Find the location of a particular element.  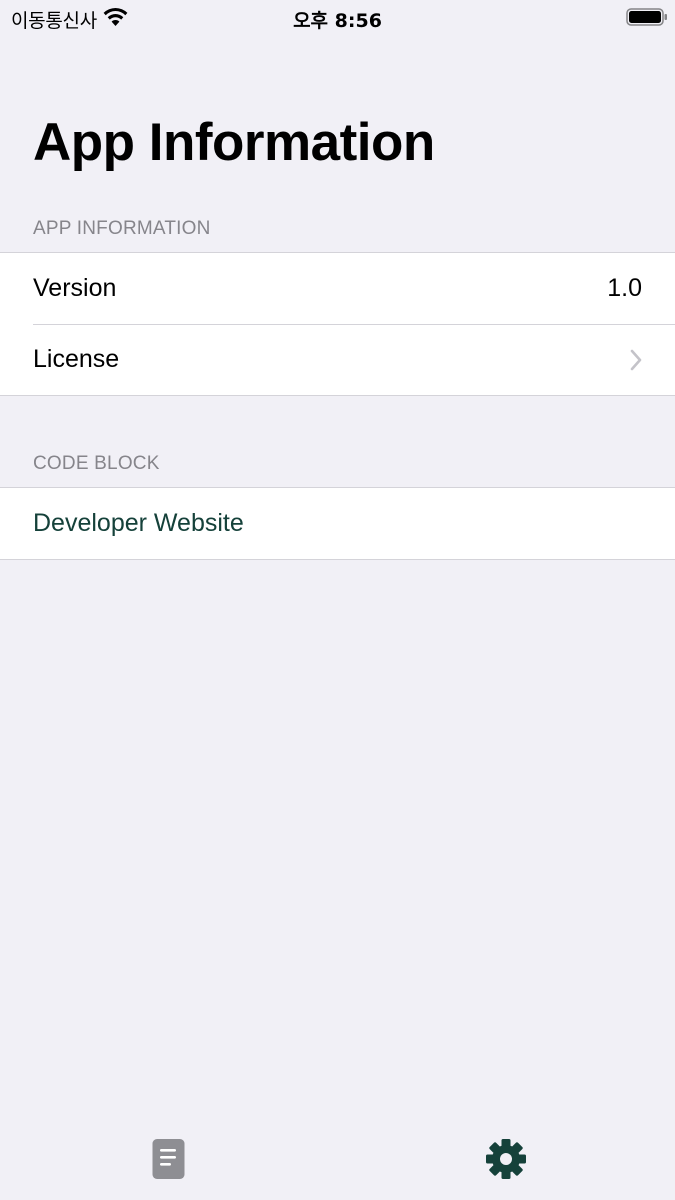

status-time: 오후 8:56 is located at coordinates (337, 21).